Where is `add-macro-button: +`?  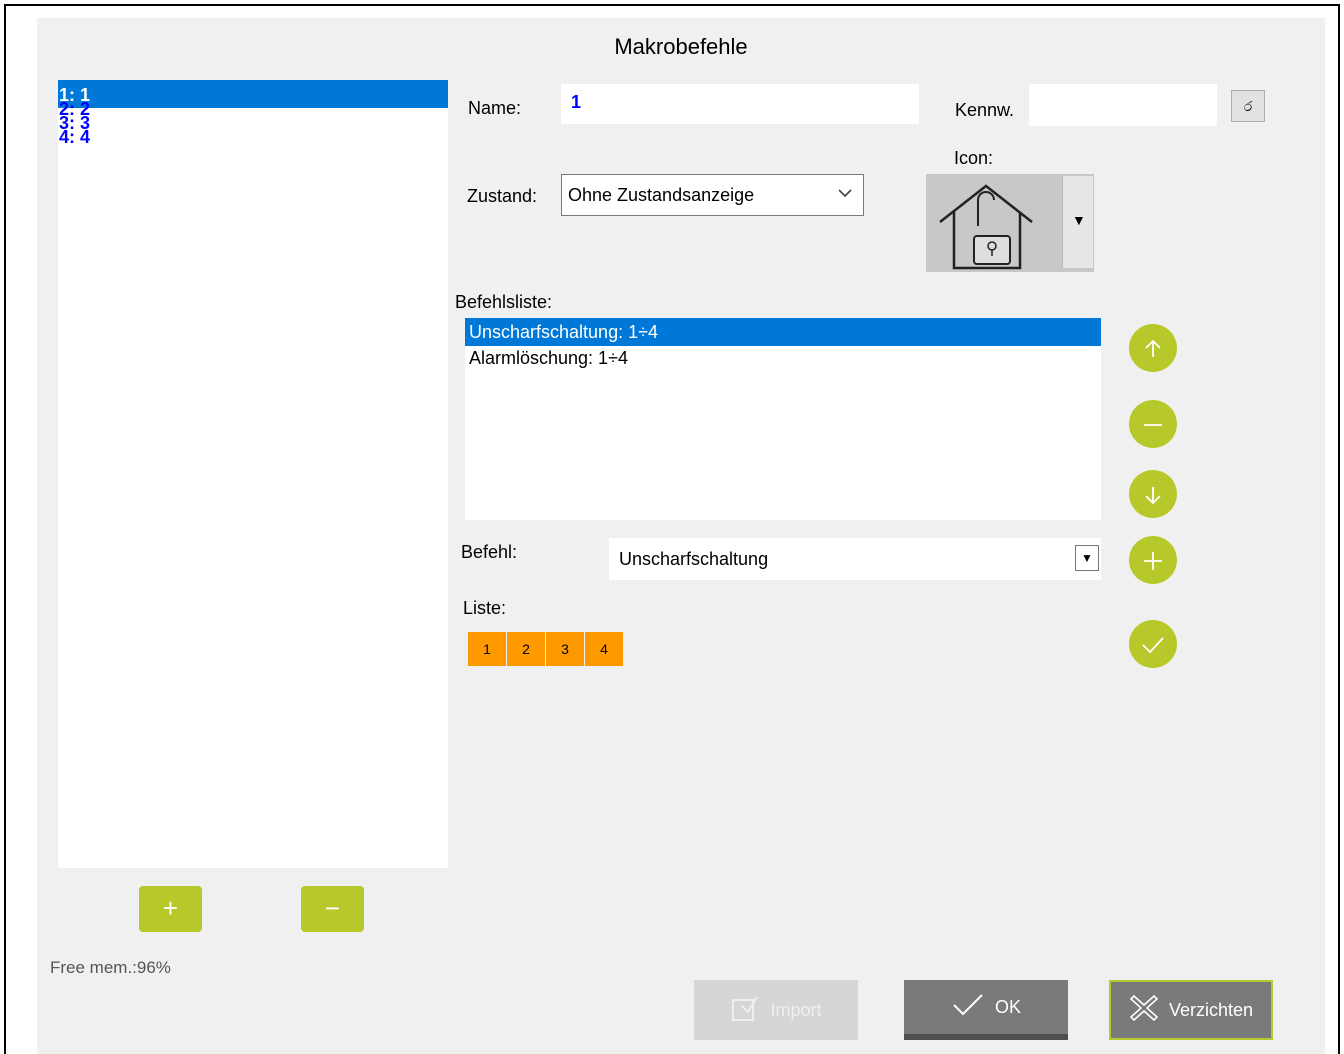 add-macro-button: + is located at coordinates (170, 909).